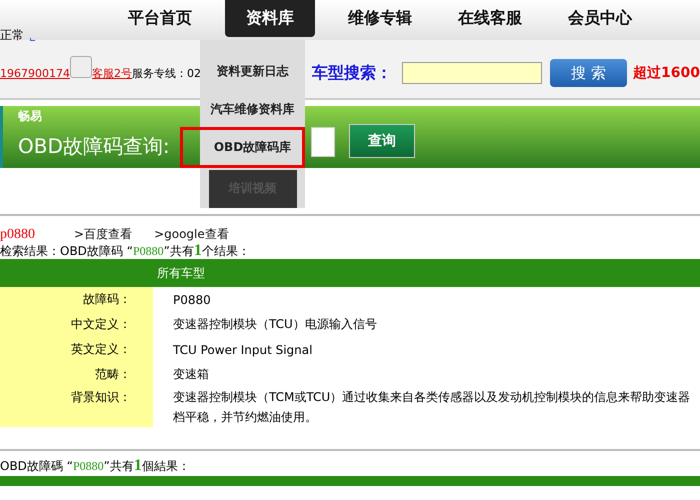  What do you see at coordinates (426, 417) in the screenshot?
I see `field-value: 档平稳，并节约燃油使用。` at bounding box center [426, 417].